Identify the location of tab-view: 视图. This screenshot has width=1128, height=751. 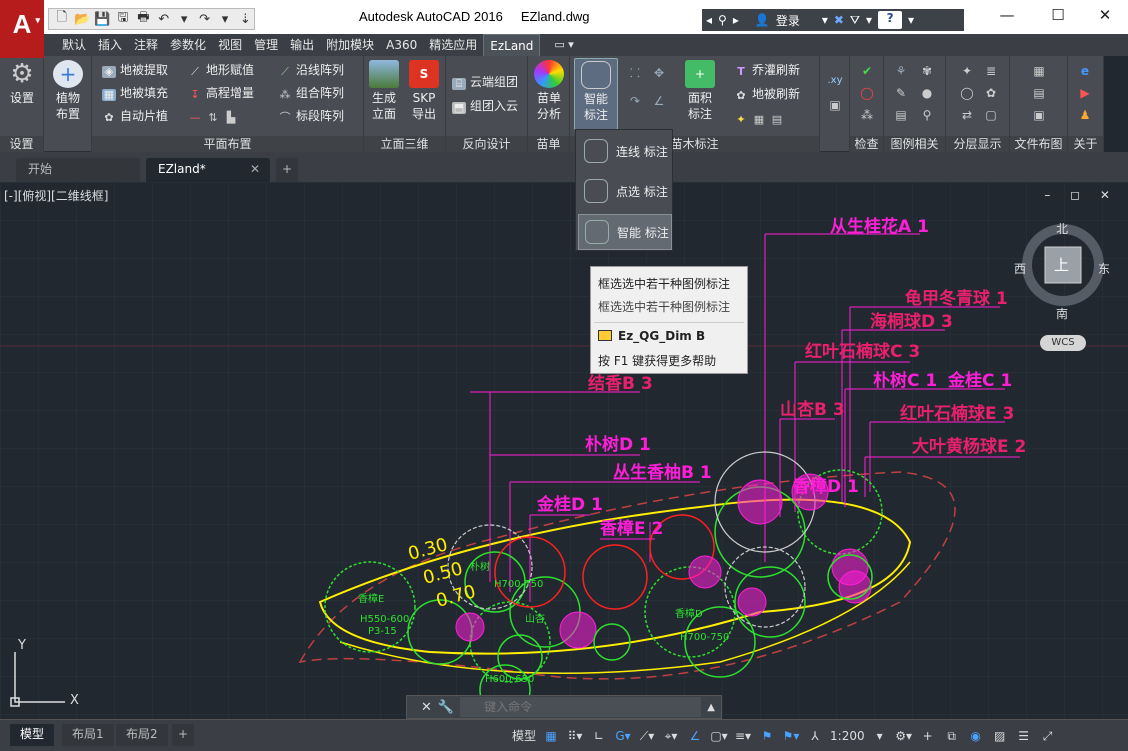
(230, 45).